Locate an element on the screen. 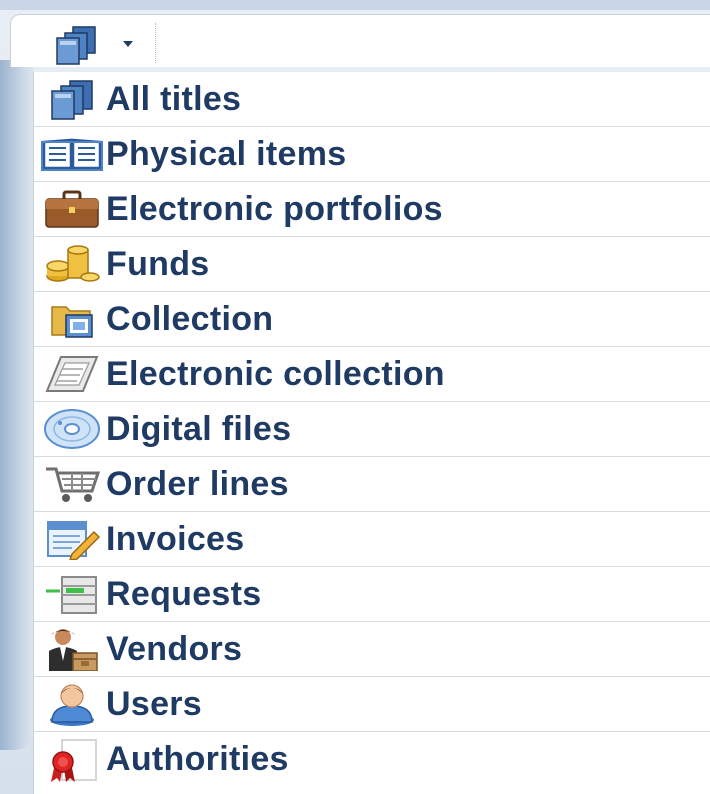 This screenshot has width=710, height=794. open-book-icon is located at coordinates (72, 154).